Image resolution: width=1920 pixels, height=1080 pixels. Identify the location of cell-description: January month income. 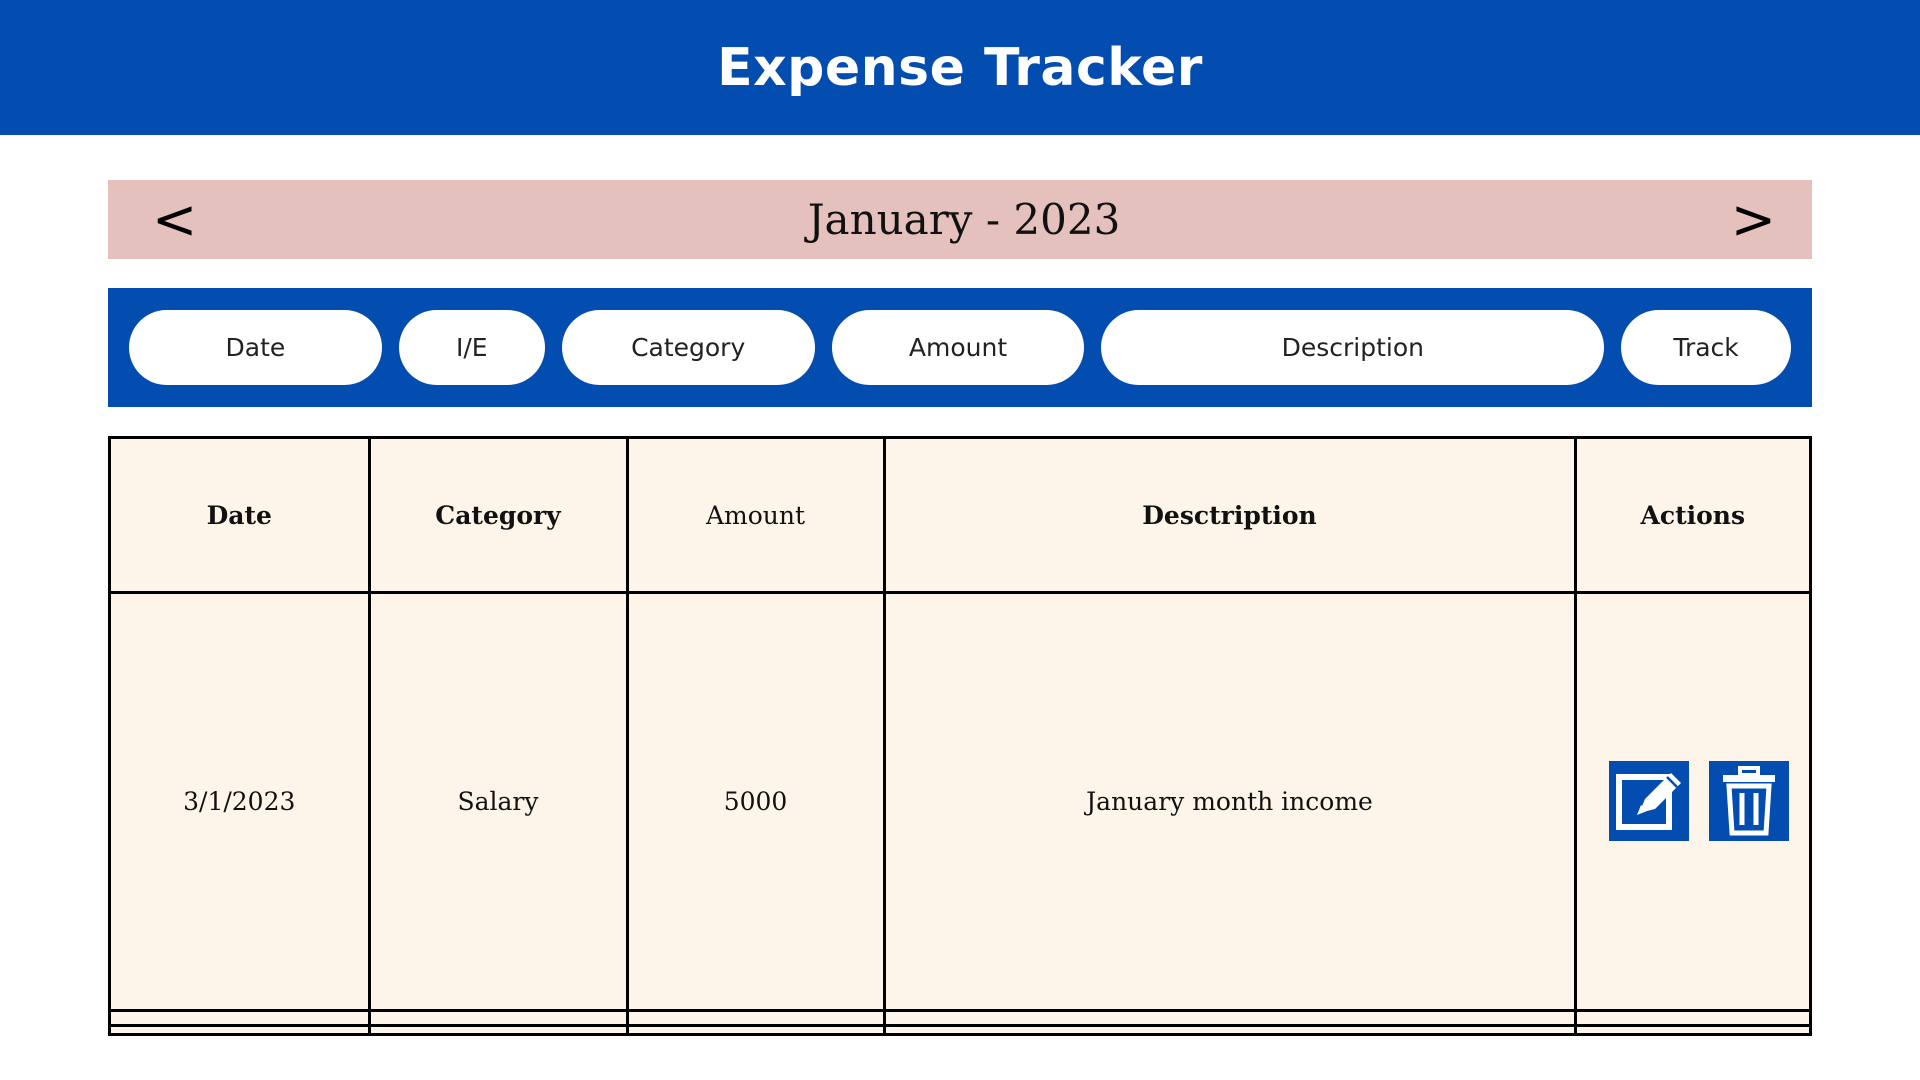
(1229, 801).